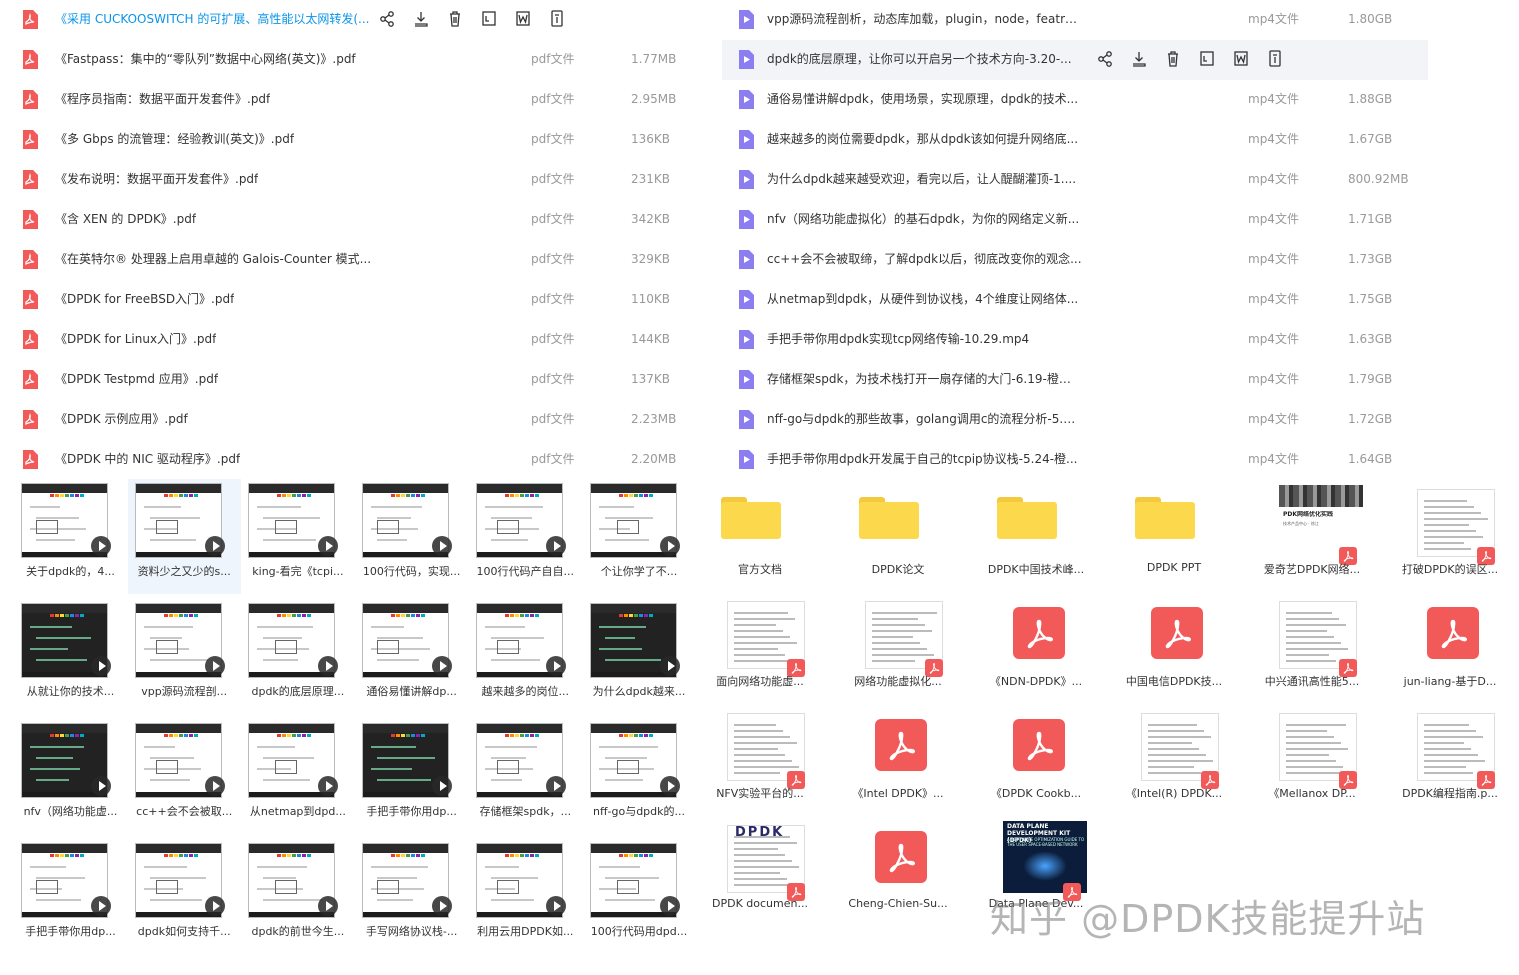 The image size is (1519, 975). I want to click on file-name: 手把手带你用dpdk实现tcp网络传输-10.29.mp4, so click(898, 339).